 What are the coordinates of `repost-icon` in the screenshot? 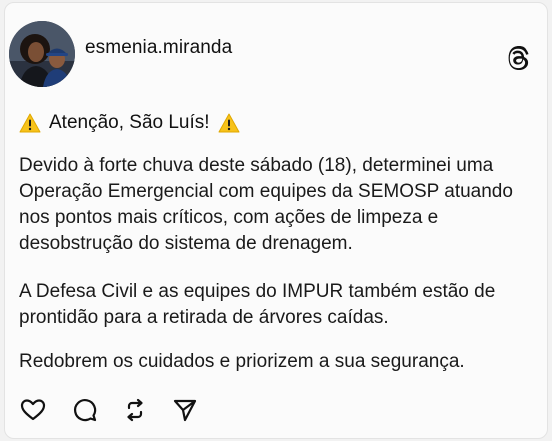 It's located at (135, 410).